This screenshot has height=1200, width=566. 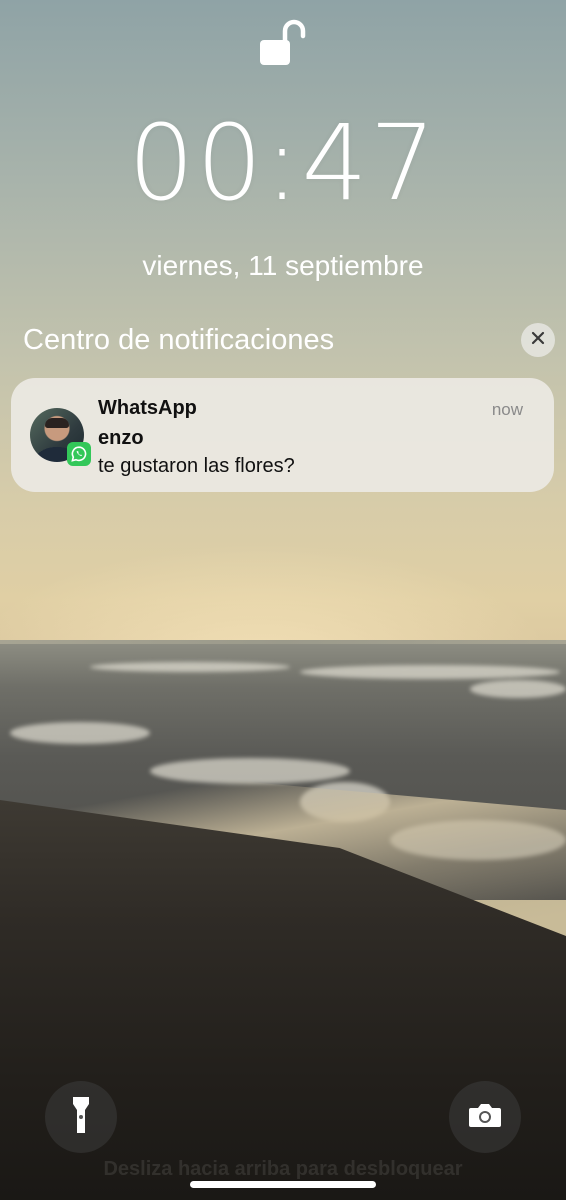 What do you see at coordinates (283, 44) in the screenshot?
I see `unlocked-padlock-icon` at bounding box center [283, 44].